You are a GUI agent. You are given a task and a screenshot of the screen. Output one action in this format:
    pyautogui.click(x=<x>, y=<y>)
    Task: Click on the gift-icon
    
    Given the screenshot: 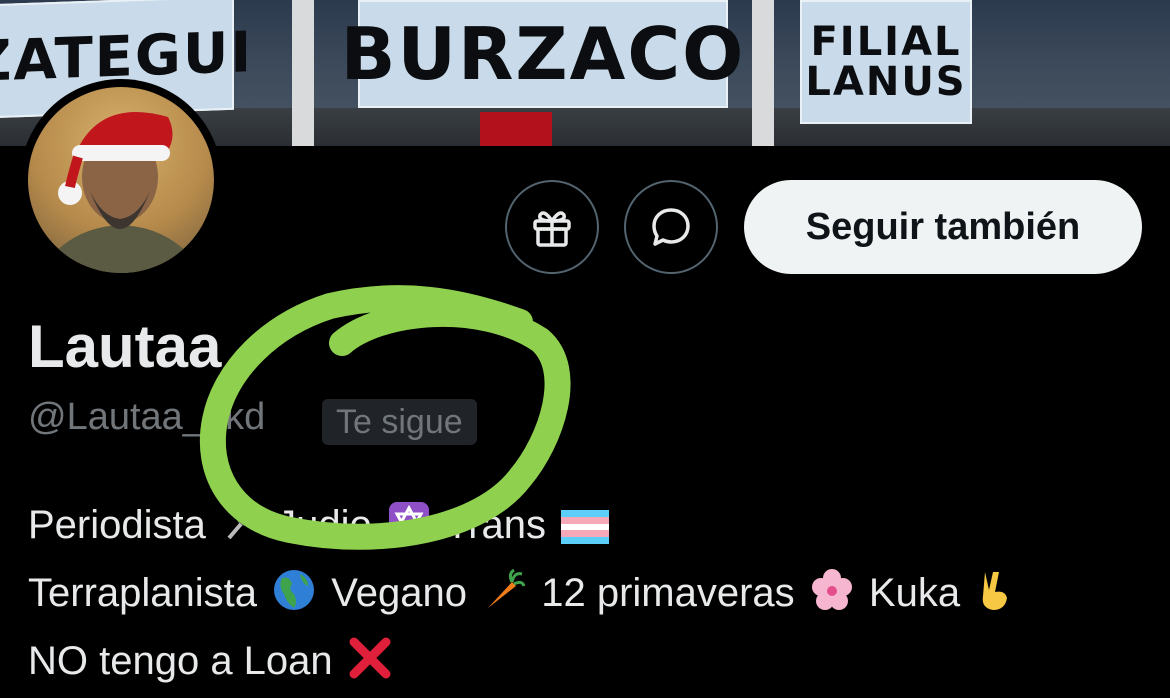 What is the action you would take?
    pyautogui.click(x=552, y=229)
    